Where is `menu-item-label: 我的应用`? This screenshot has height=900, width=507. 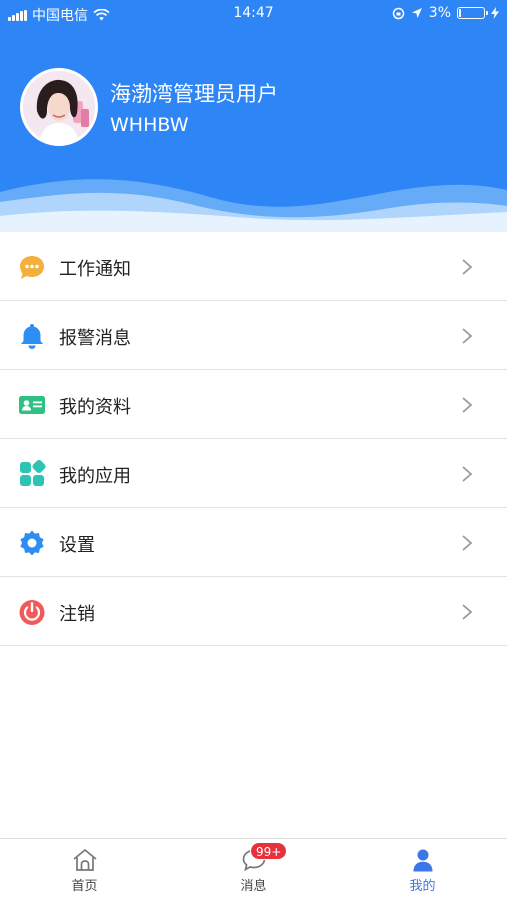 menu-item-label: 我的应用 is located at coordinates (95, 476).